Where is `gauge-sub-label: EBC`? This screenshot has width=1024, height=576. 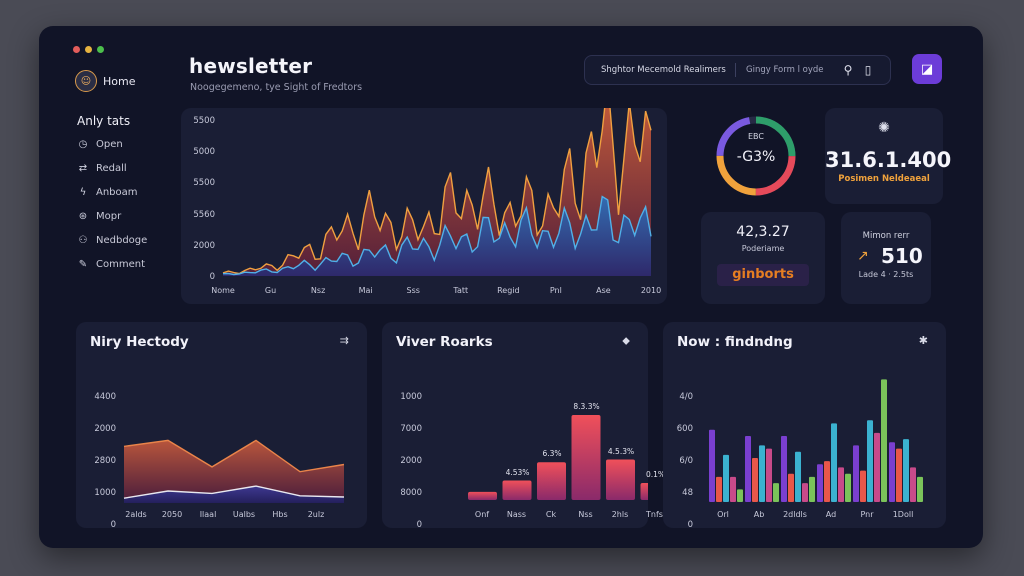 gauge-sub-label: EBC is located at coordinates (756, 136).